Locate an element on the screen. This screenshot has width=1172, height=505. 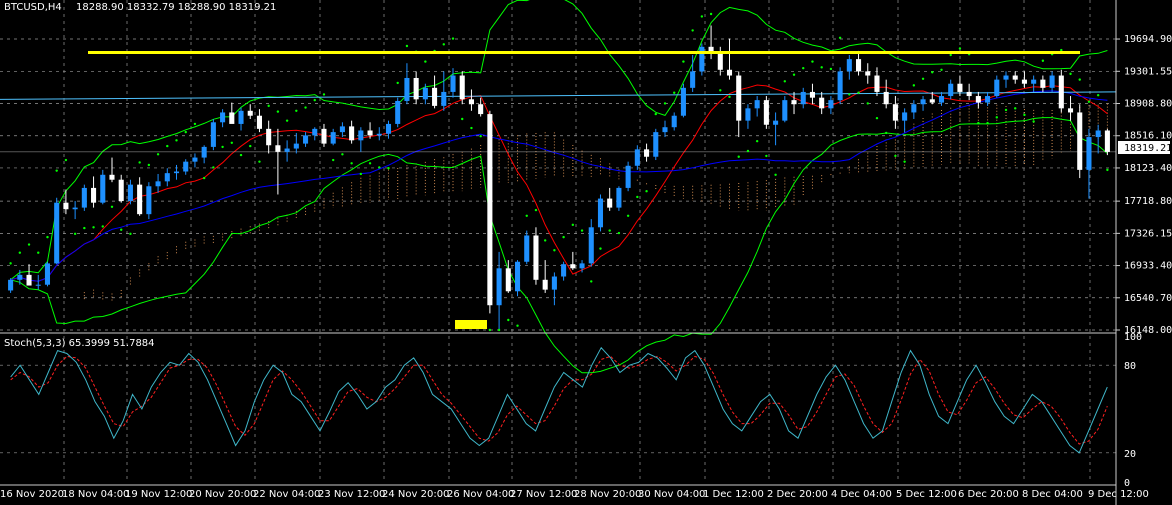
price-axis-label: 18516.10 is located at coordinates (1148, 136).